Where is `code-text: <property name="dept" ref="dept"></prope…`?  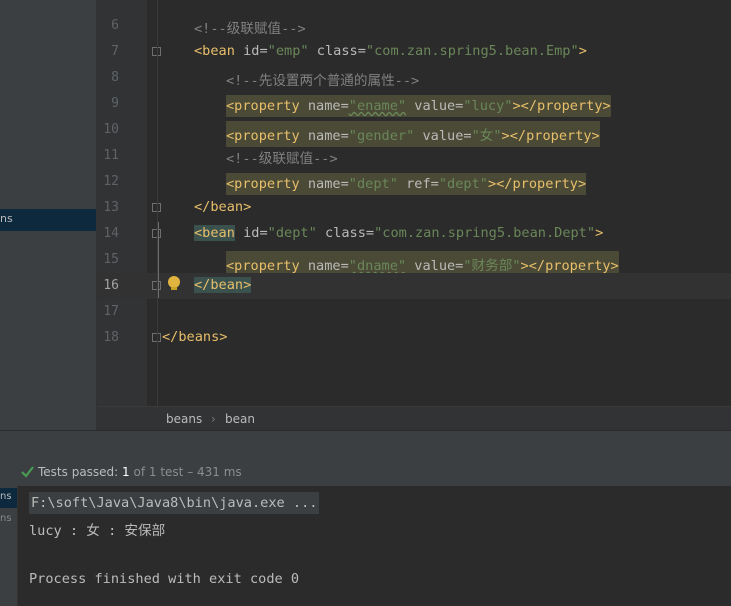
code-text: <property name="dept" ref="dept"></prope… is located at coordinates (406, 184).